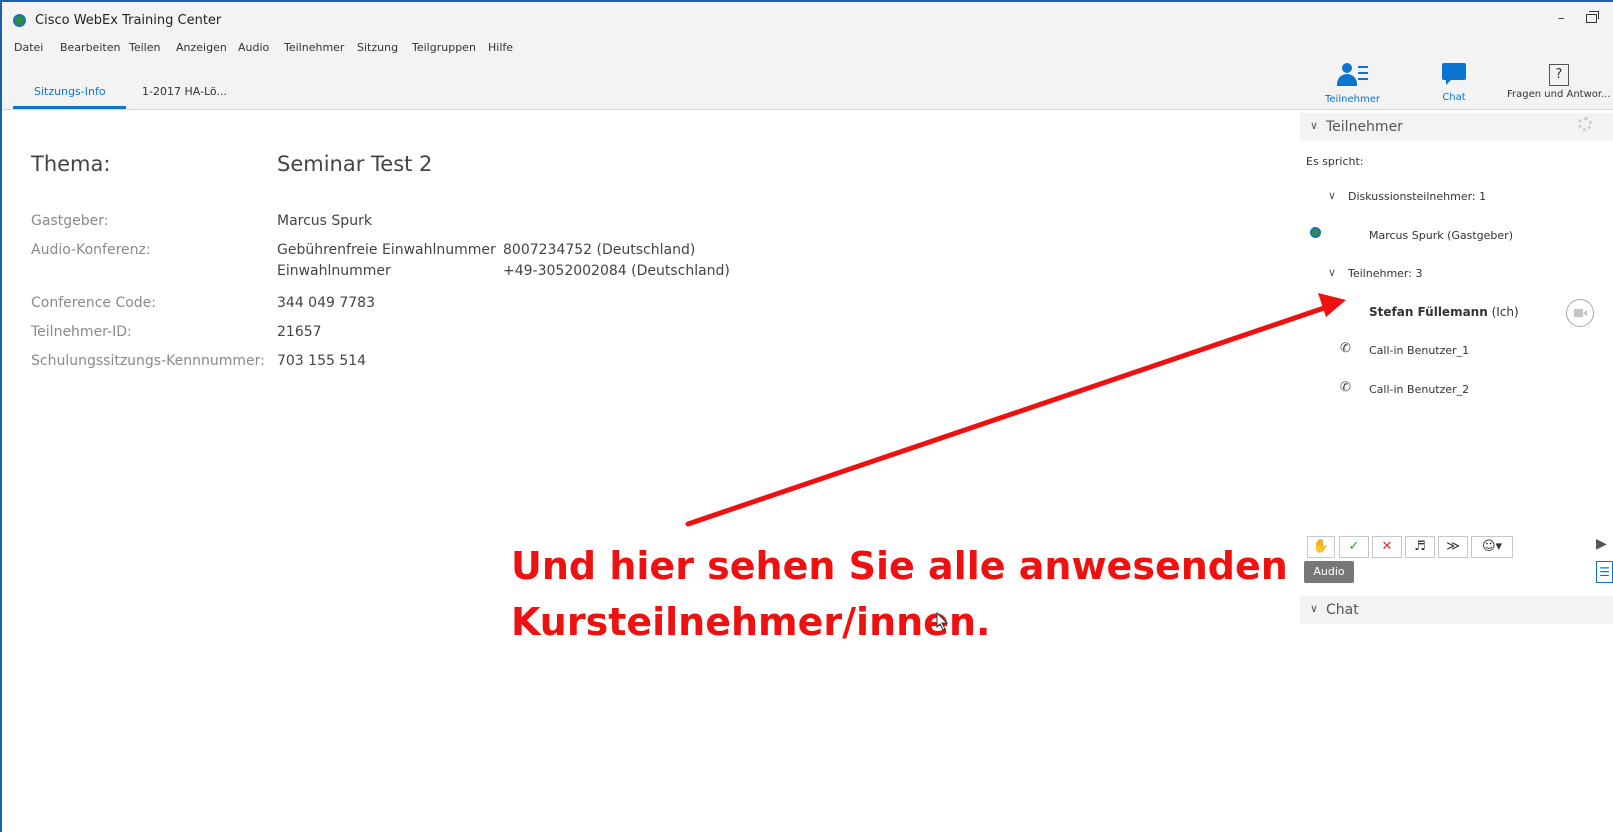  What do you see at coordinates (899, 566) in the screenshot?
I see `annotation-line-1: Und hier sehen Sie alle anwesenden` at bounding box center [899, 566].